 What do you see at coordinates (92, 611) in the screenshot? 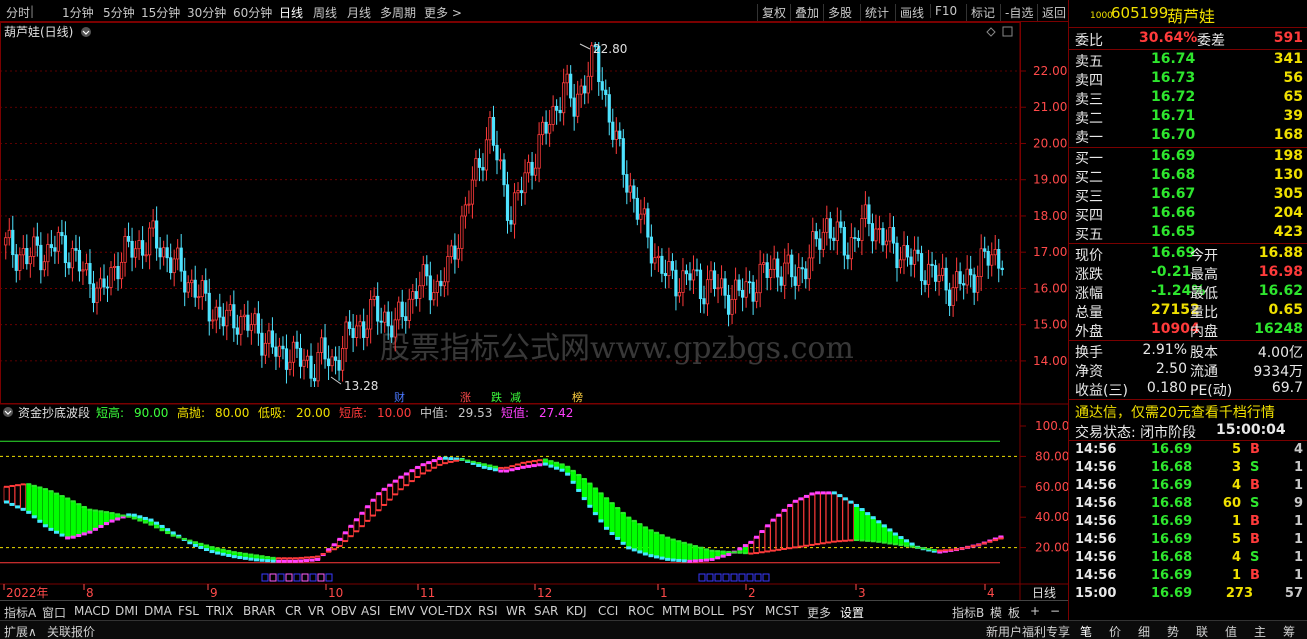
I see `indicator-tab-macd: MACD` at bounding box center [92, 611].